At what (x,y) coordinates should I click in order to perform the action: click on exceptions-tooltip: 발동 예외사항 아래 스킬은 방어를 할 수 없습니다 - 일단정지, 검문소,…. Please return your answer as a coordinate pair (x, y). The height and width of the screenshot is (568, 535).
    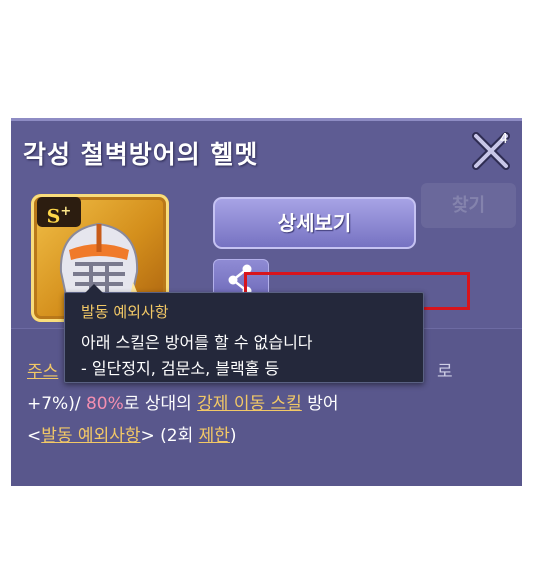
    Looking at the image, I should click on (244, 333).